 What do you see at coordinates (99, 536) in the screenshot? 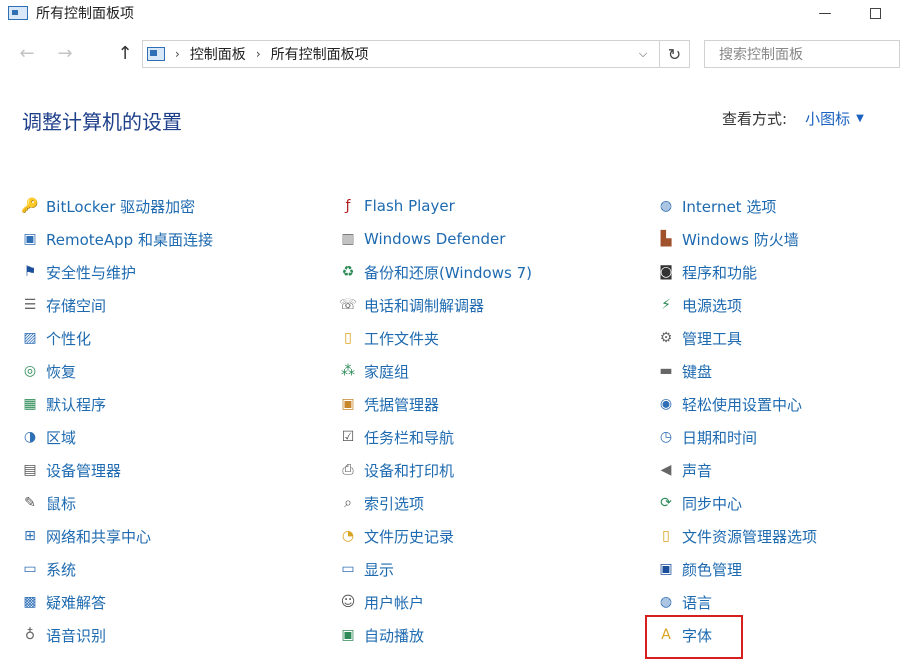
I see `control-panel-item-label: 网络和共享中心` at bounding box center [99, 536].